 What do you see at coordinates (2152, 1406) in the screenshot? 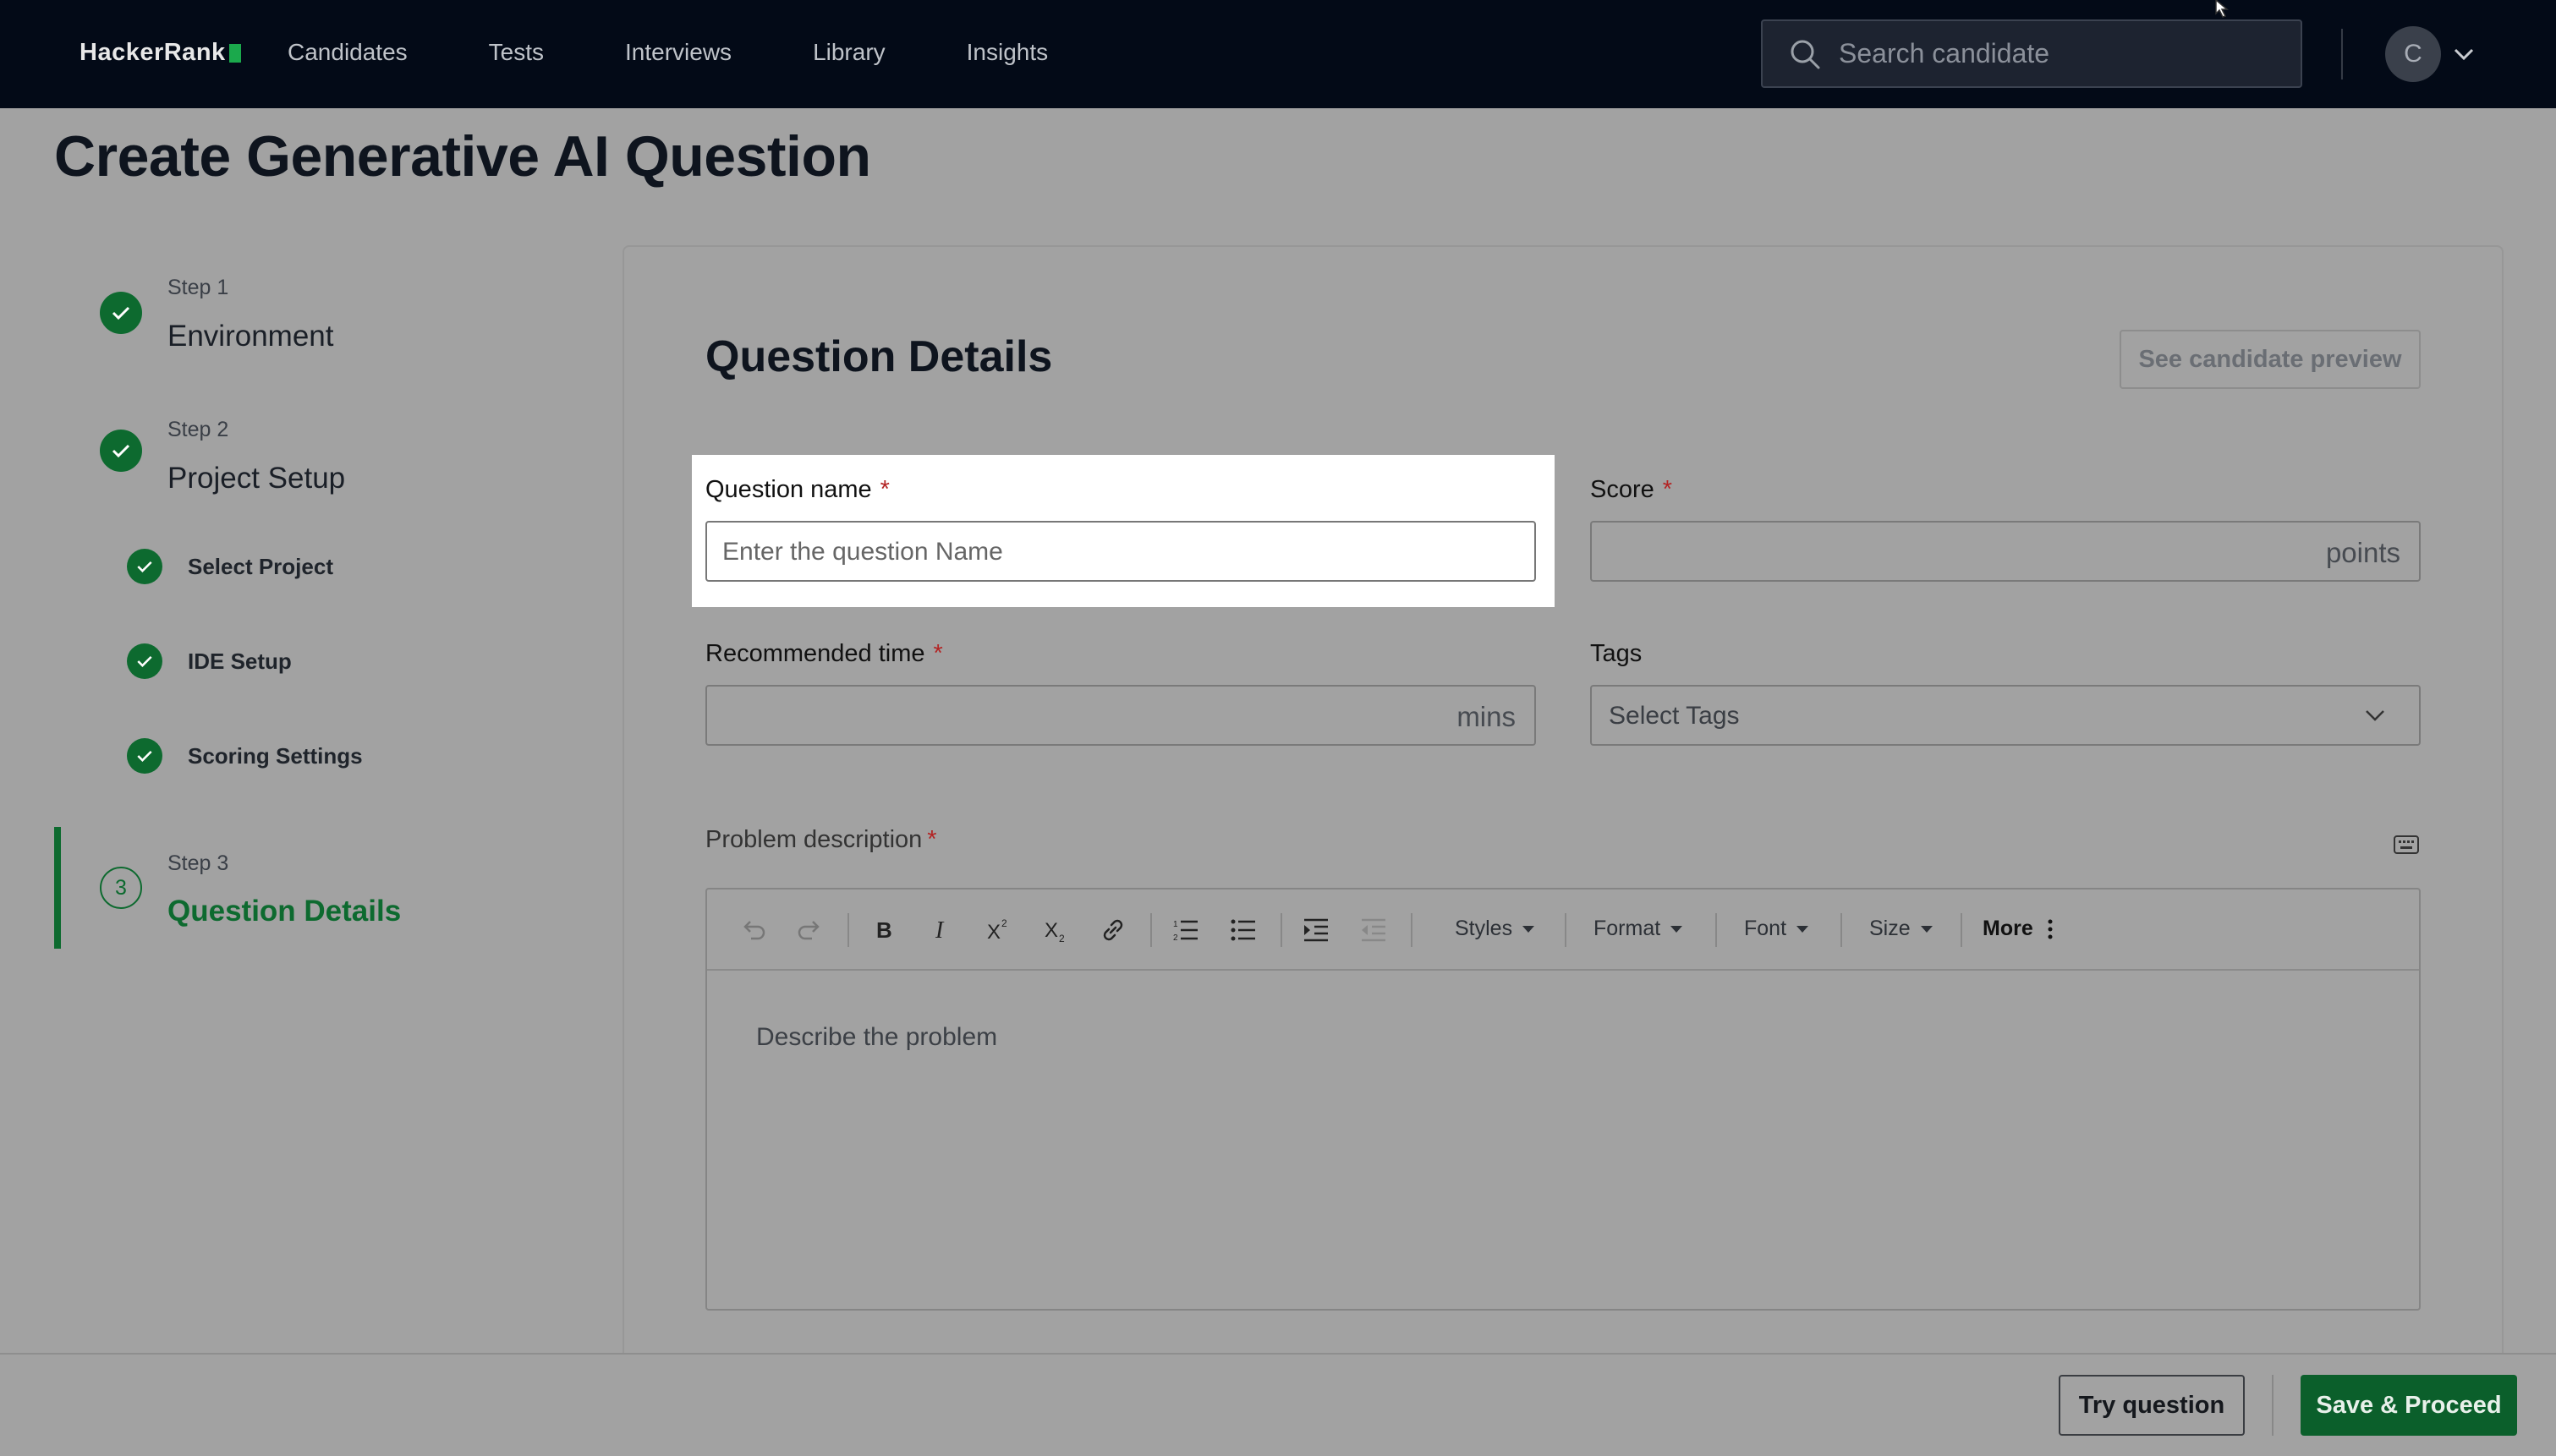
I see `try-question-button: Try question` at bounding box center [2152, 1406].